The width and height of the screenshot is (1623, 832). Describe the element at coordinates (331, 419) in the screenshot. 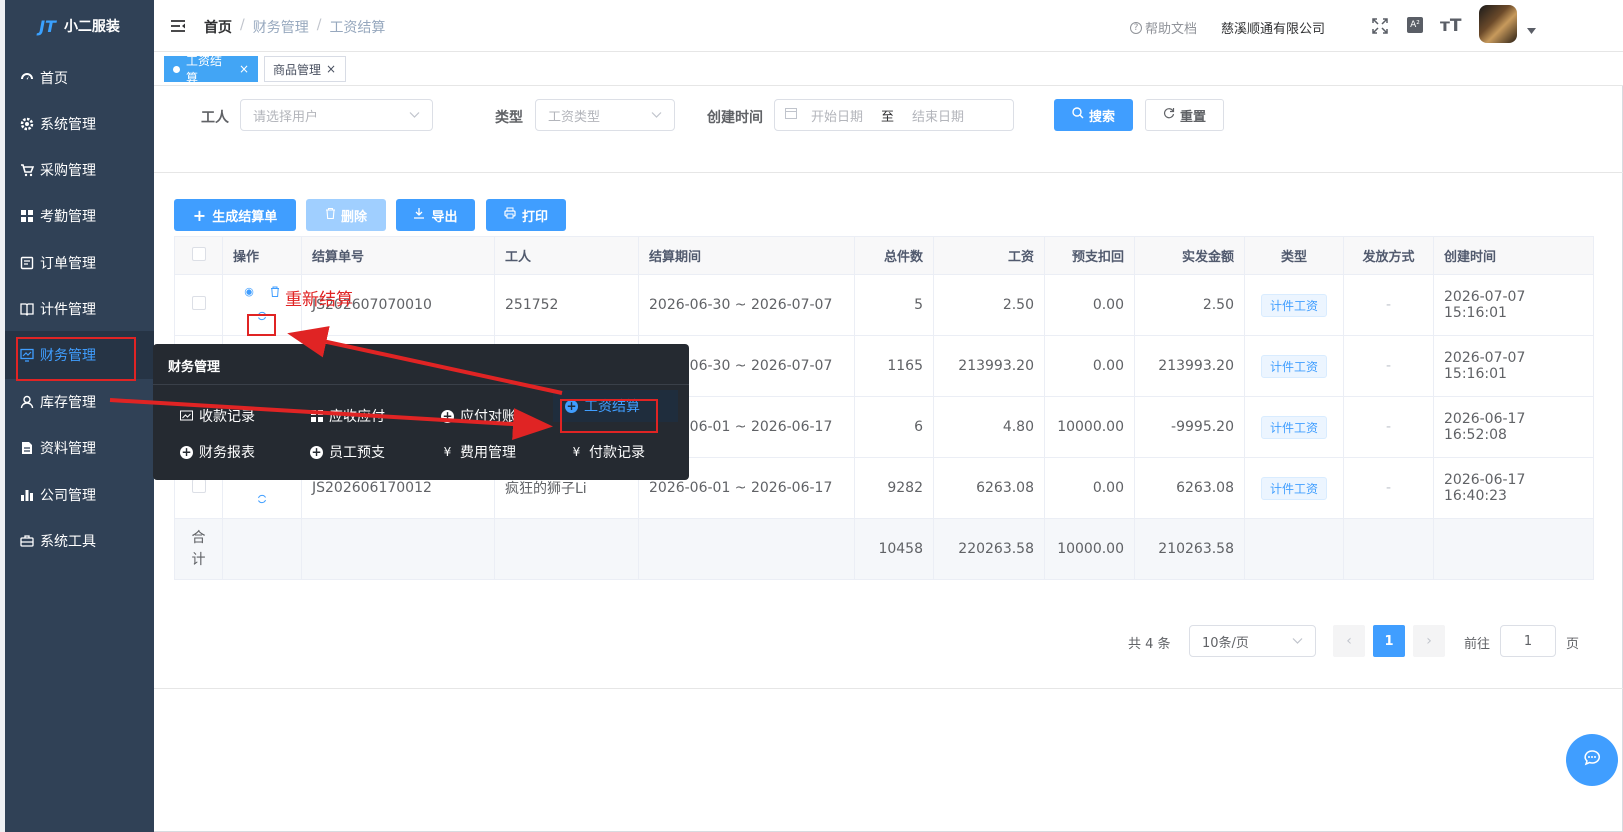

I see `arrow-to-wage-settlement` at that location.